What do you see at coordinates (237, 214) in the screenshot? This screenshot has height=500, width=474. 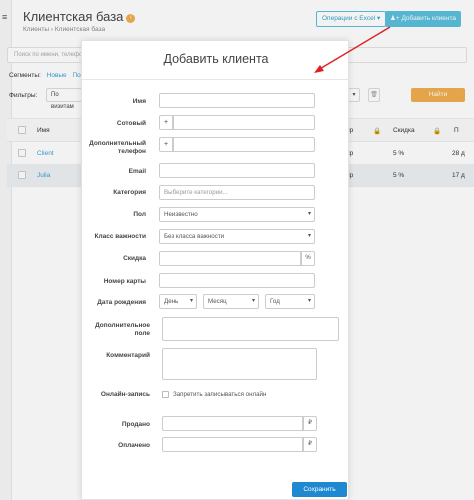 I see `gender-select: Неизвестно ▾` at bounding box center [237, 214].